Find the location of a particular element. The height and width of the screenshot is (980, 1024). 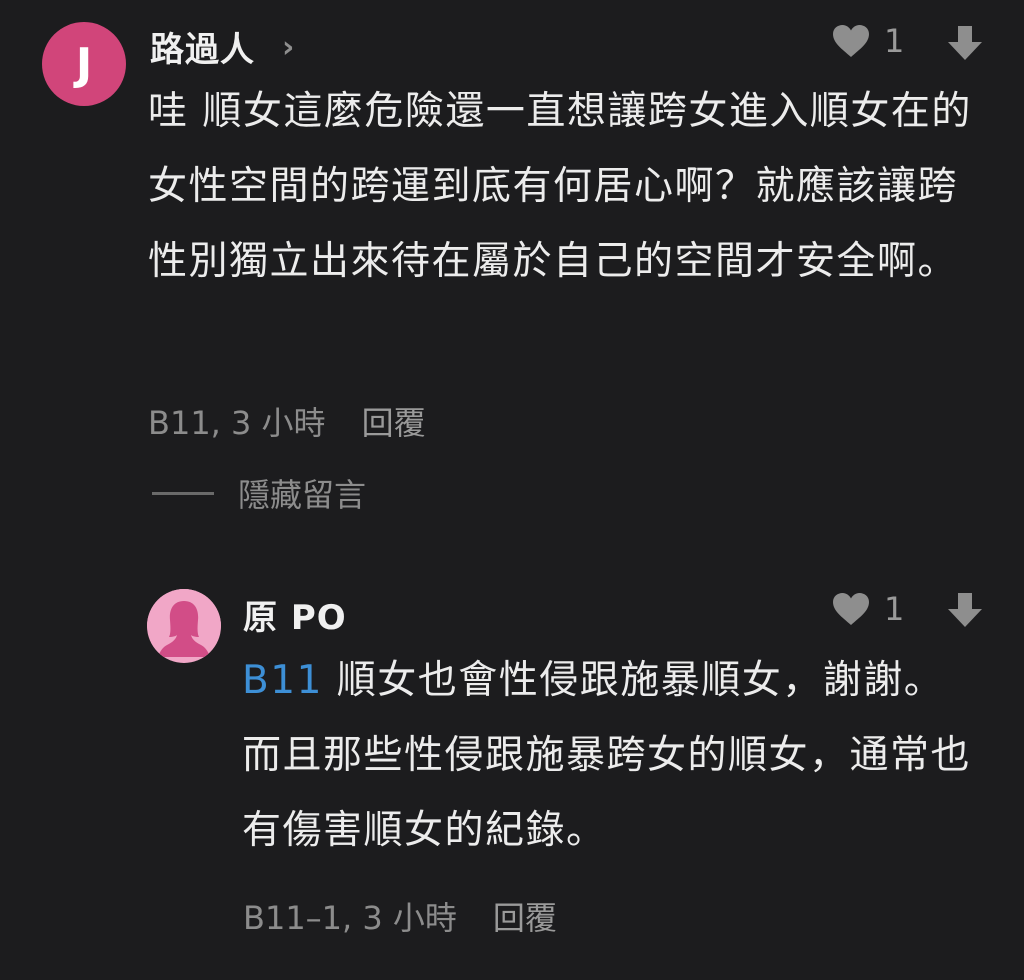

avatar: J is located at coordinates (84, 64).